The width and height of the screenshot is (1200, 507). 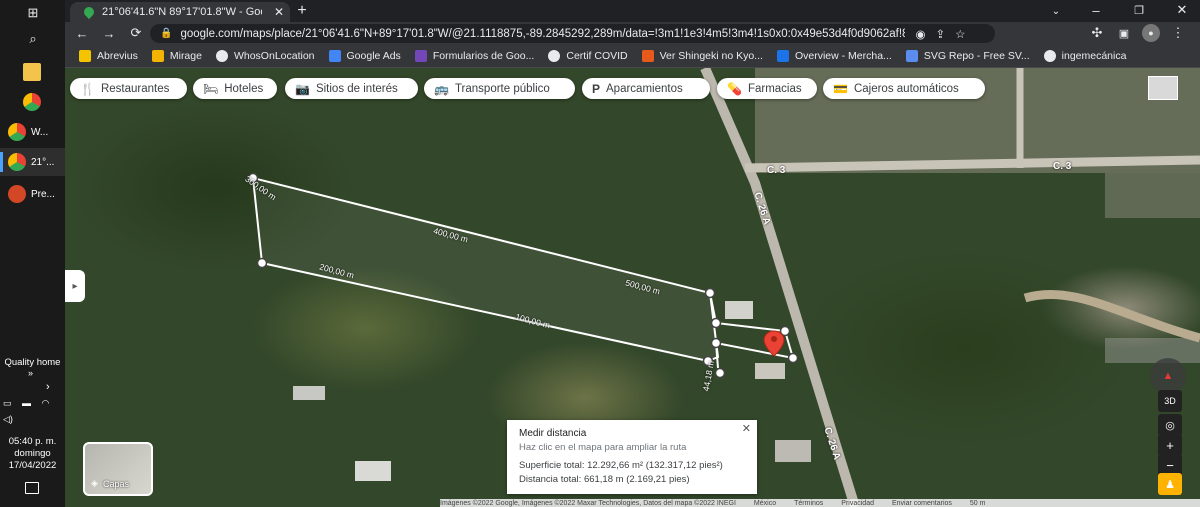 I want to click on chip-label: Aparcamientos, so click(x=644, y=88).